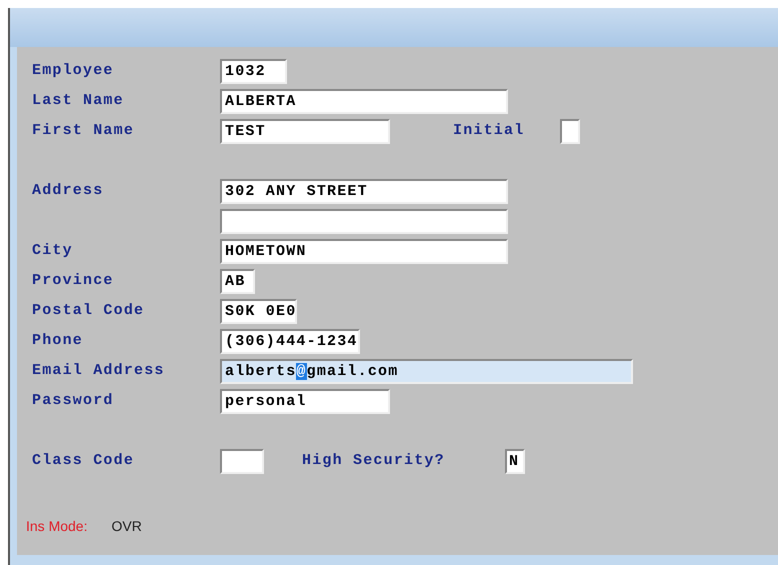 This screenshot has width=778, height=565. Describe the element at coordinates (364, 251) in the screenshot. I see `input-field: HOMETOWN` at that location.